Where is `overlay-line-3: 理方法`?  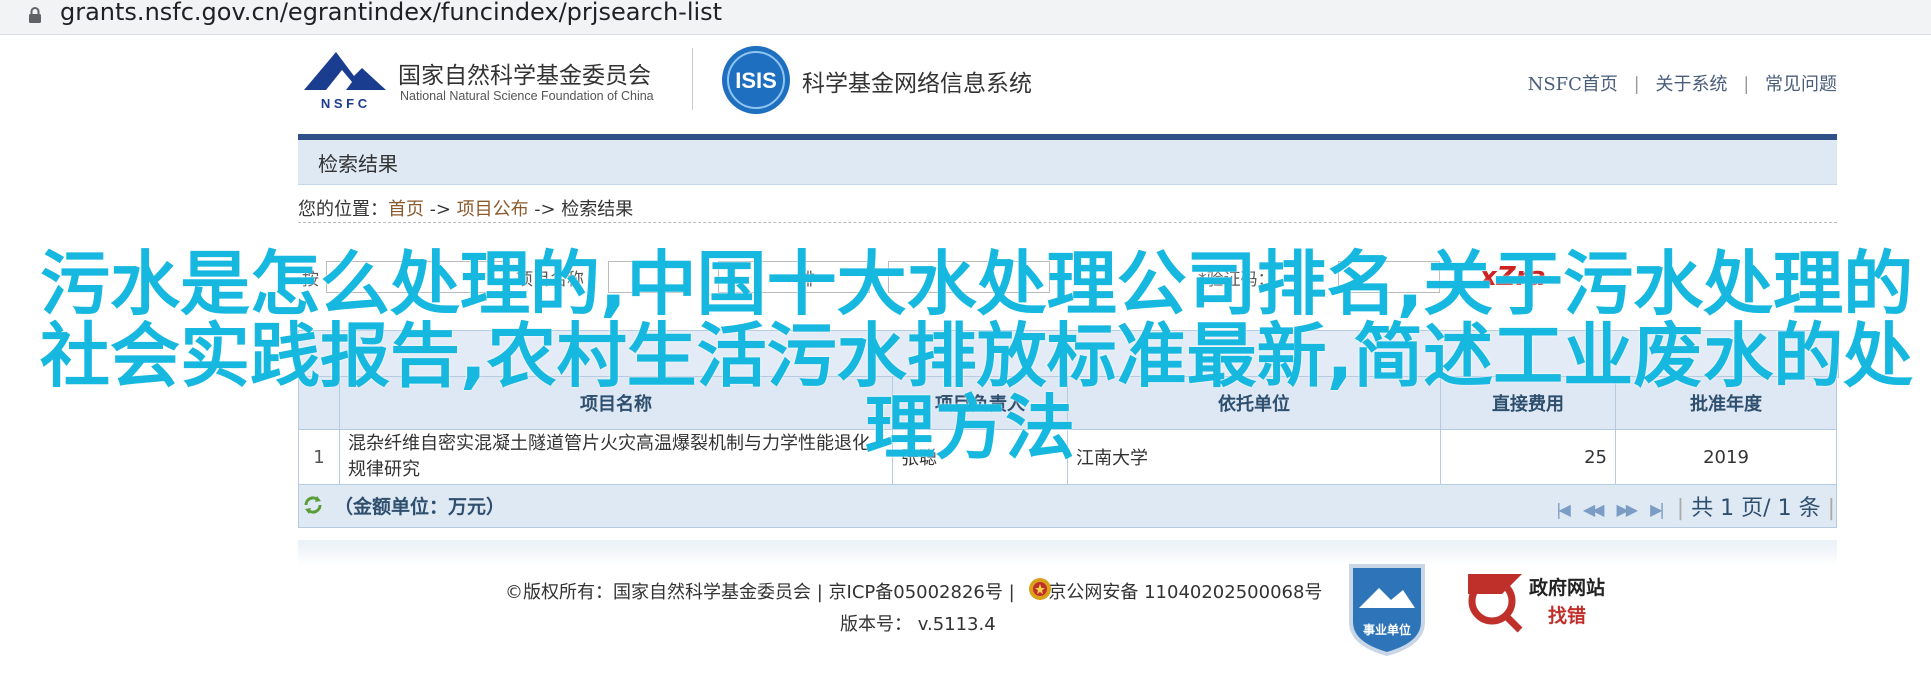 overlay-line-3: 理方法 is located at coordinates (970, 428).